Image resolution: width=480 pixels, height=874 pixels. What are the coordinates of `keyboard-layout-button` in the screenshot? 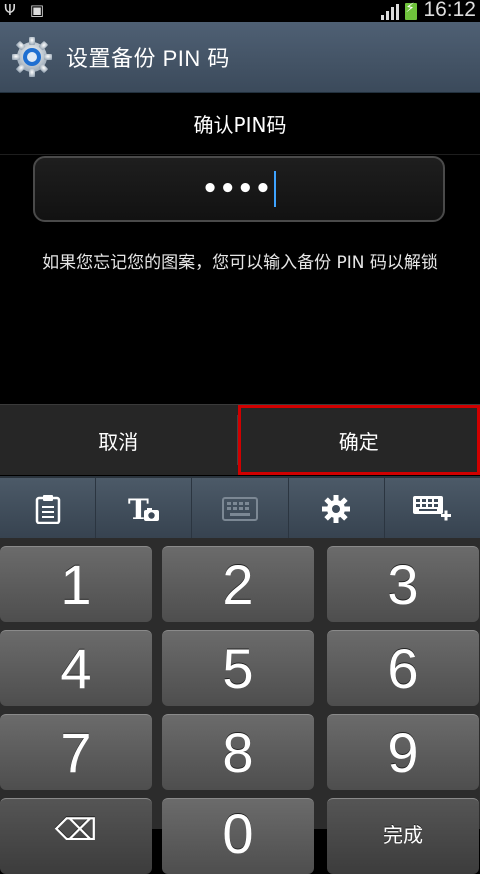 It's located at (432, 509).